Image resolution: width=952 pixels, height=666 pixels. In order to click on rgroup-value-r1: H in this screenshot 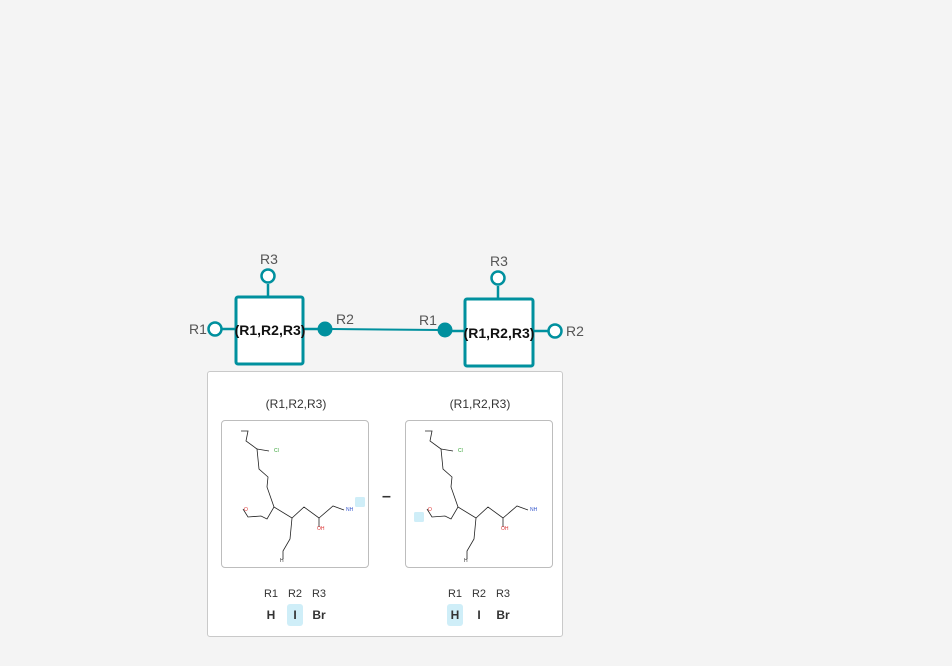, I will do `click(271, 615)`.